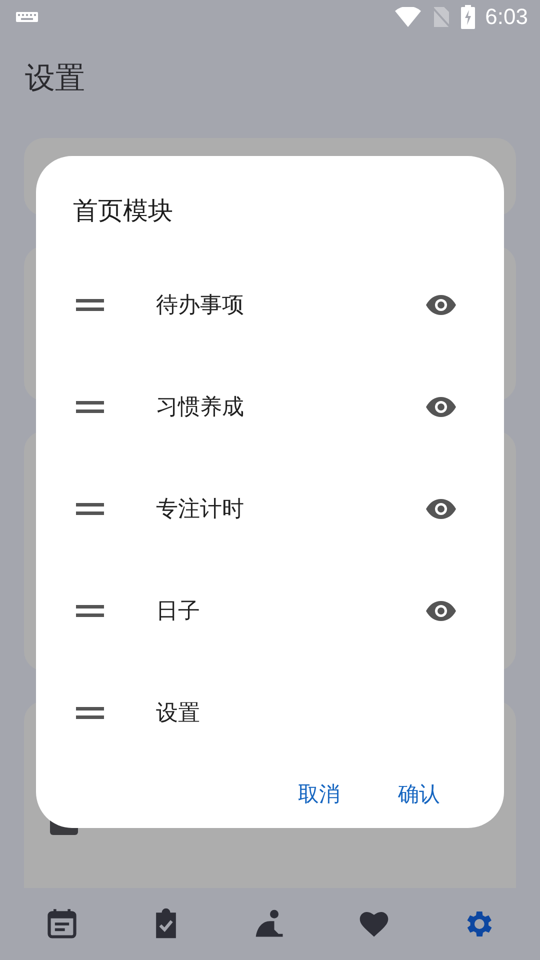  What do you see at coordinates (419, 794) in the screenshot?
I see `dialog-button: 确认` at bounding box center [419, 794].